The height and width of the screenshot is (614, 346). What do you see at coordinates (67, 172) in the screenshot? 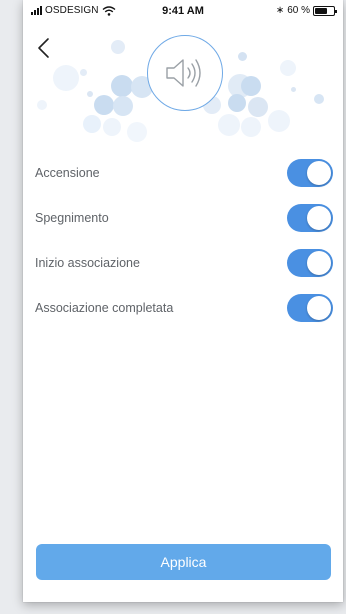
I see `setting-label: Accensione` at bounding box center [67, 172].